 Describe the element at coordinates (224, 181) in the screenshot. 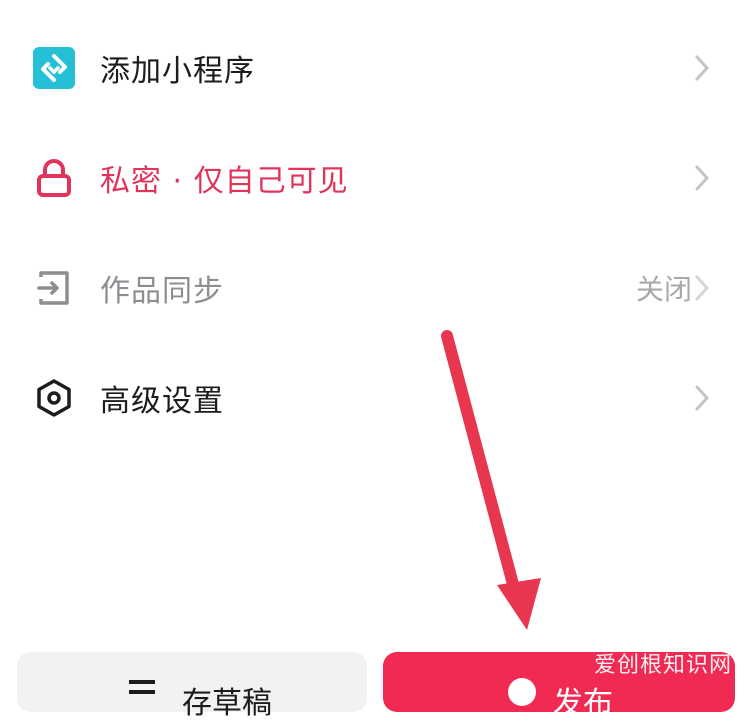

I see `menu-item-label: 私密 · 仅自己可见` at that location.